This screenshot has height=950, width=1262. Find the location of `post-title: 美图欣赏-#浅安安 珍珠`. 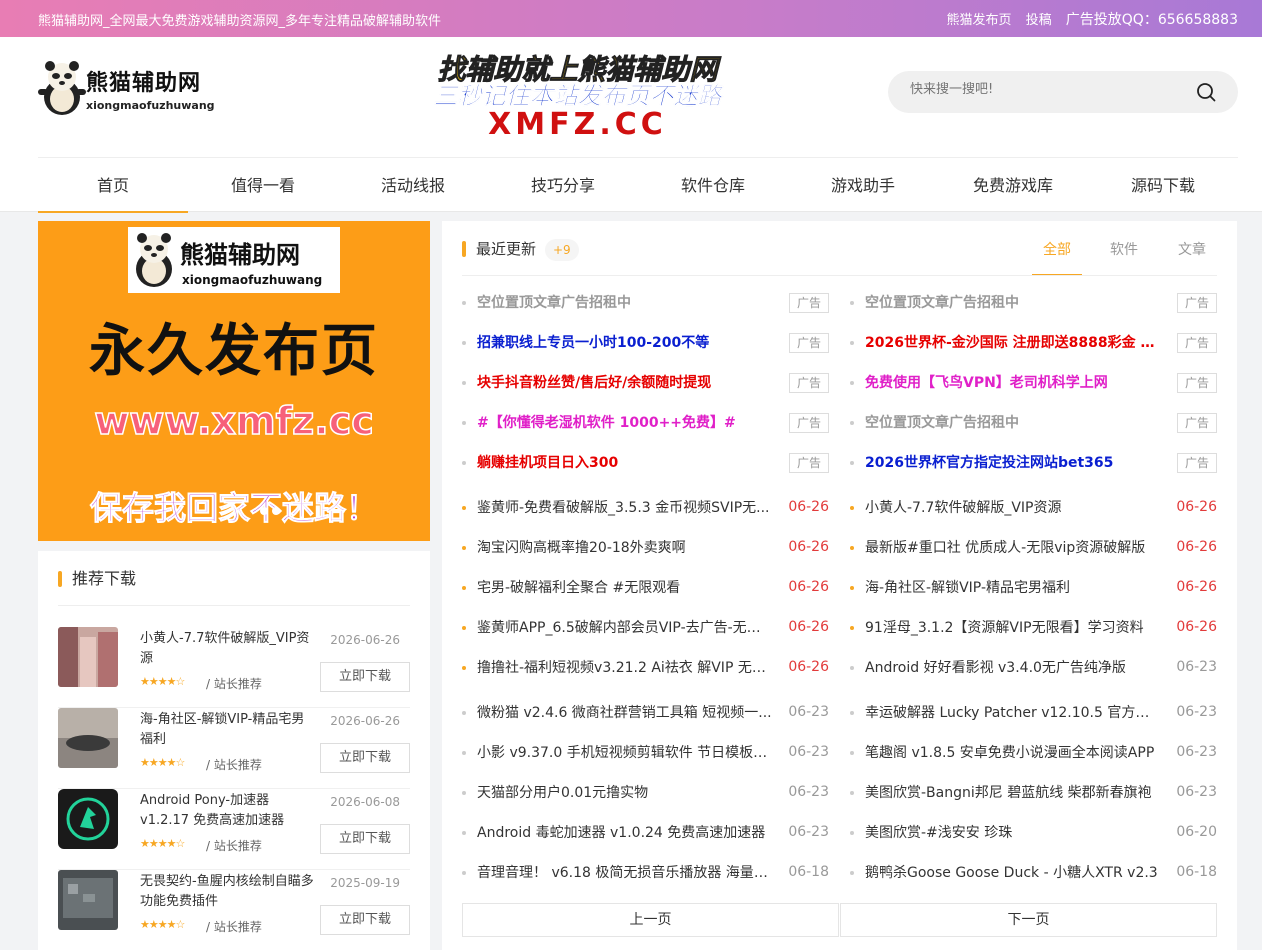

post-title: 美图欣赏-#浅安安 珍珠 is located at coordinates (1012, 833).